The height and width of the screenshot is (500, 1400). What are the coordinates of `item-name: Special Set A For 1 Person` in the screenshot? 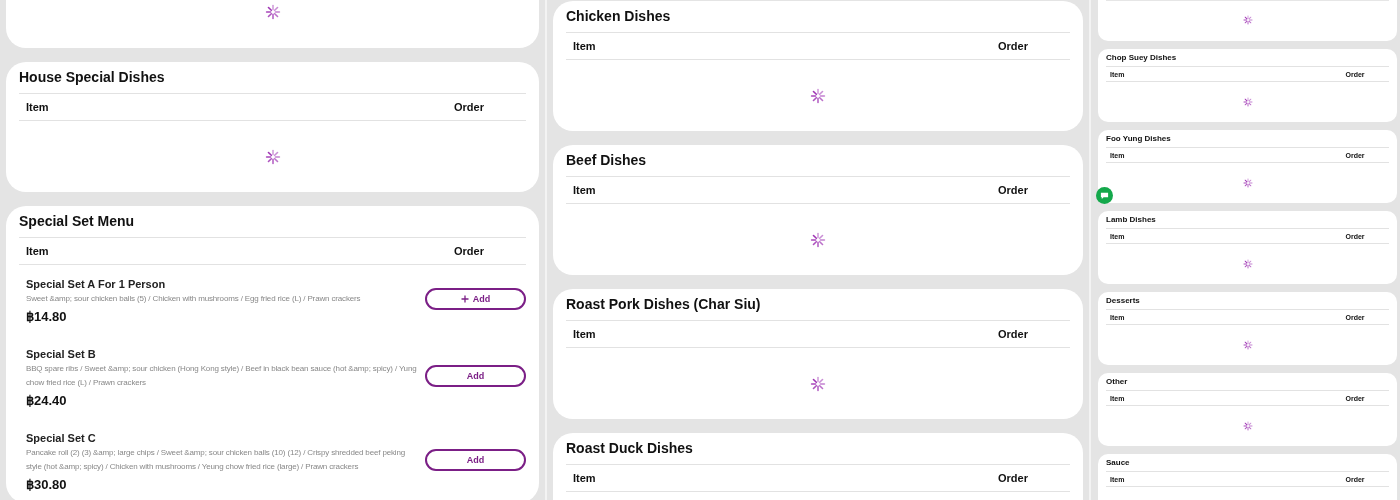 It's located at (96, 284).